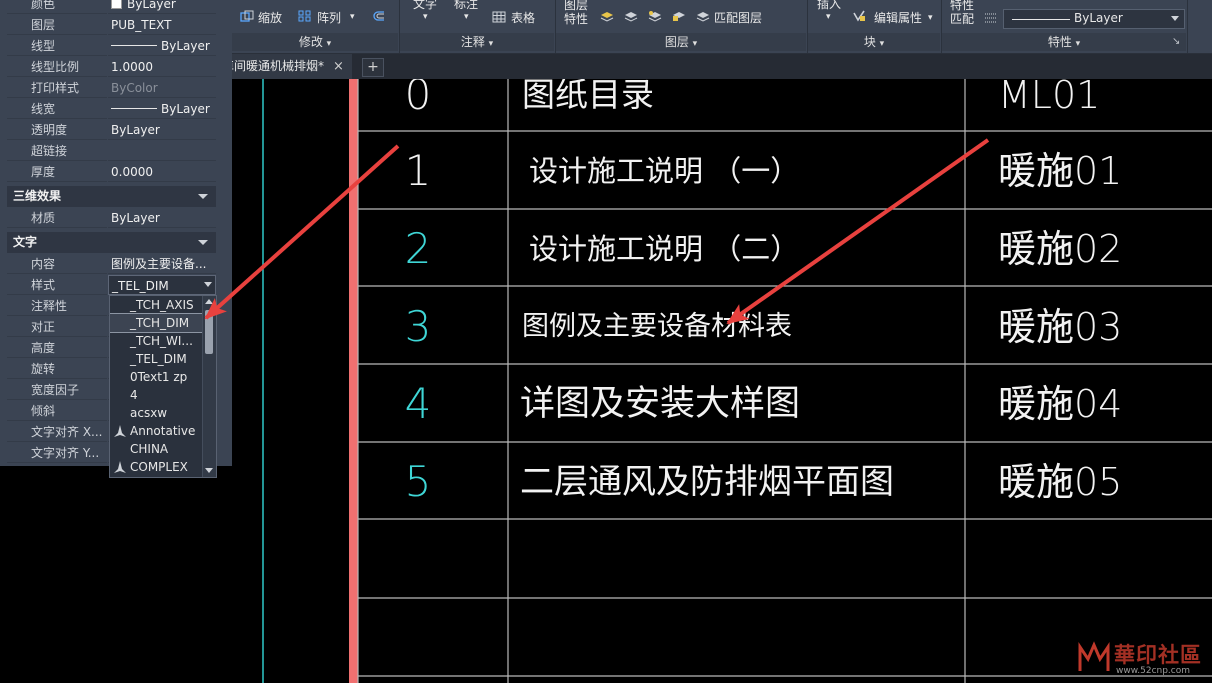 The image size is (1212, 683). I want to click on drawing-number: 5, so click(418, 481).